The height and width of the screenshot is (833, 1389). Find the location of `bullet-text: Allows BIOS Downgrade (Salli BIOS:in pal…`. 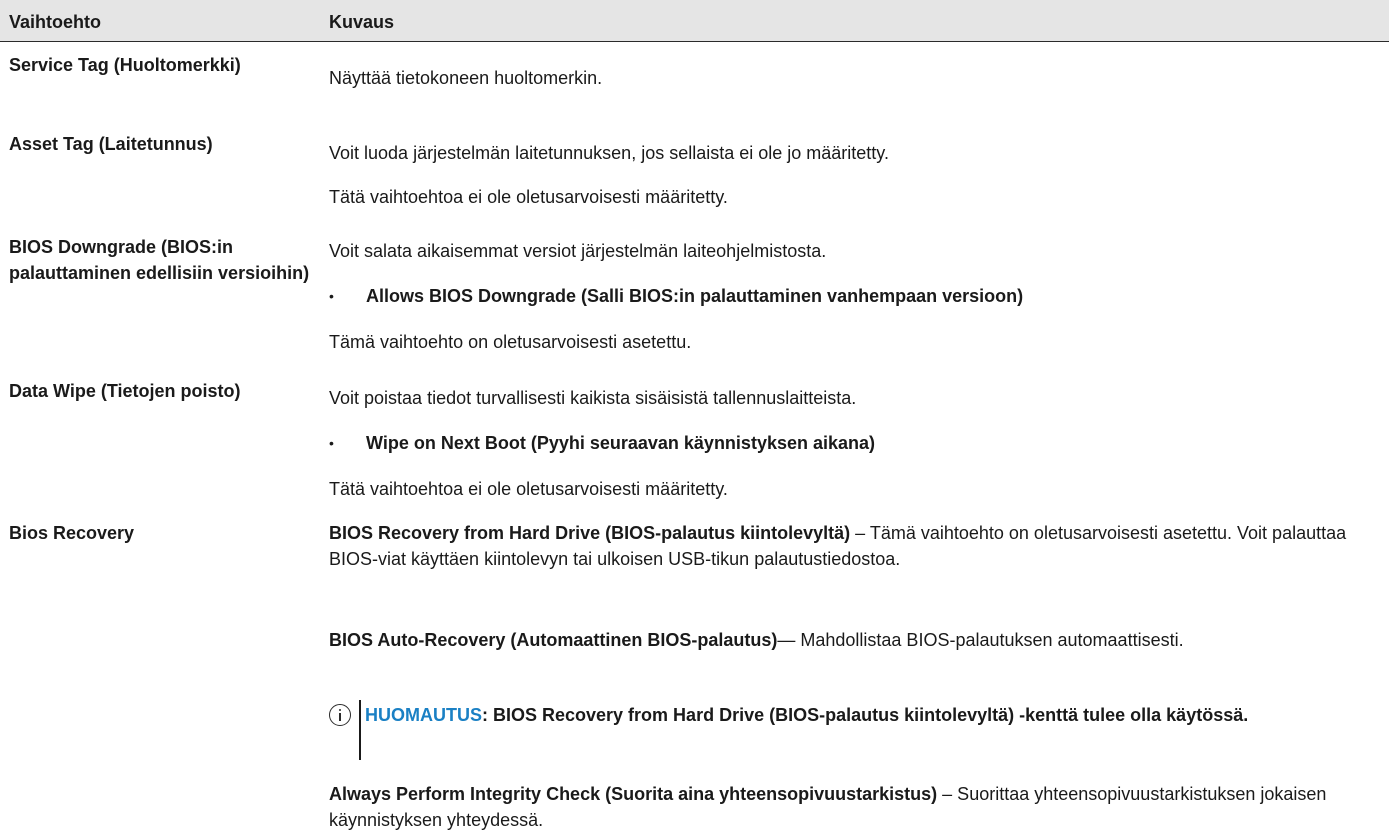

bullet-text: Allows BIOS Downgrade (Salli BIOS:in pal… is located at coordinates (695, 296).